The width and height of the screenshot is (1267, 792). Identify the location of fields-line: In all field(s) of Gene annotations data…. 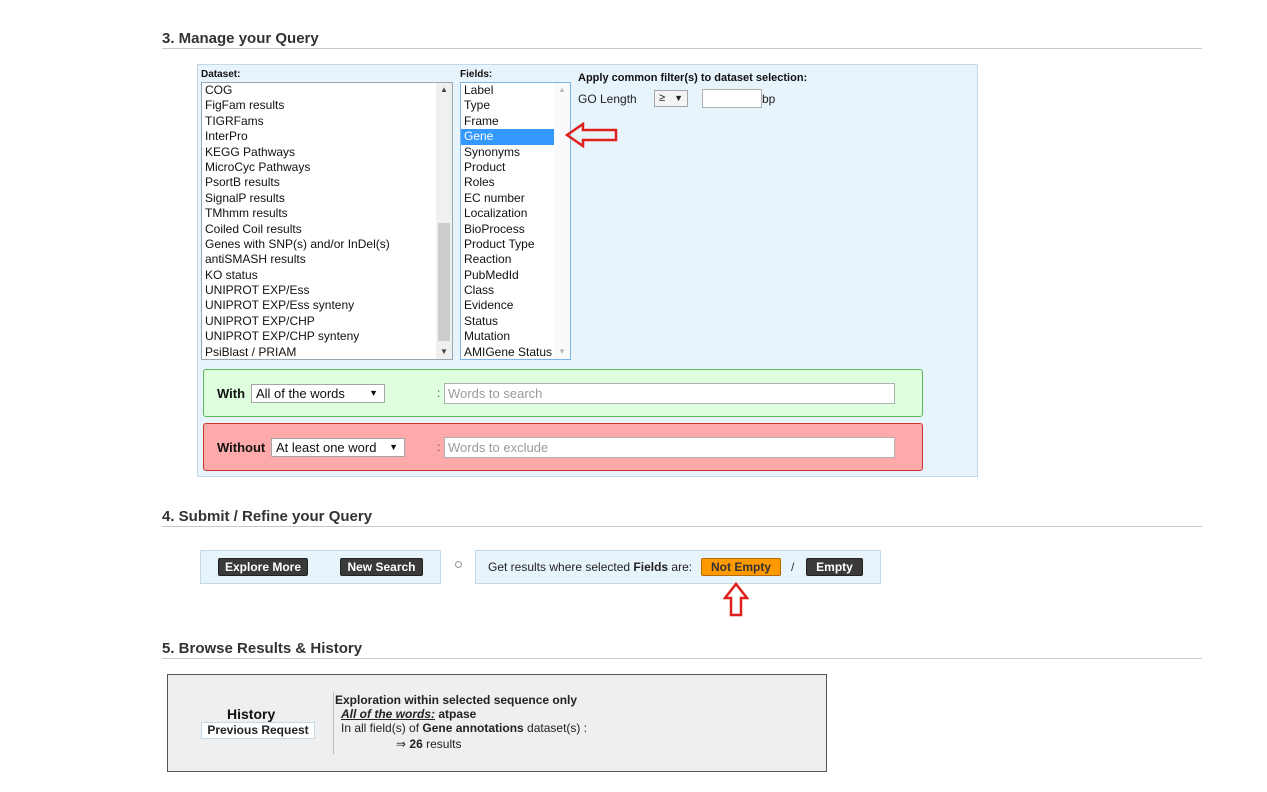
(464, 728).